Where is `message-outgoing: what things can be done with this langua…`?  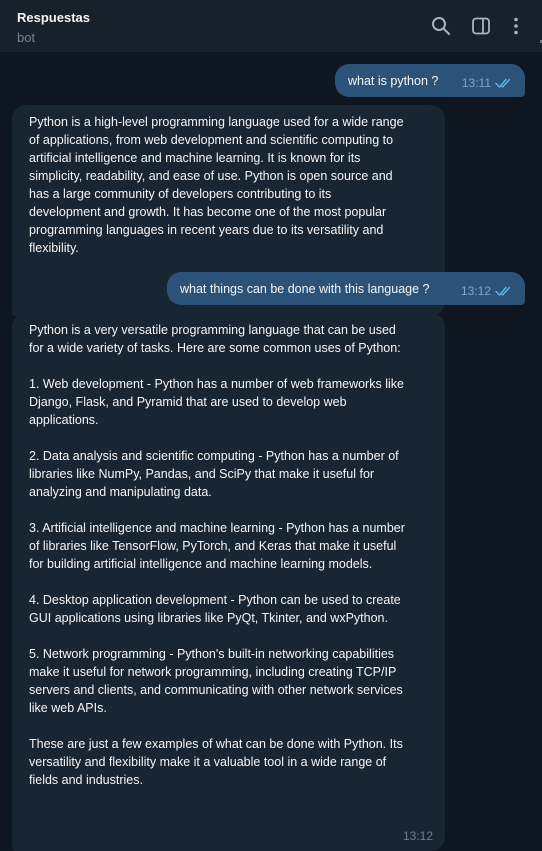 message-outgoing: what things can be done with this langua… is located at coordinates (346, 288).